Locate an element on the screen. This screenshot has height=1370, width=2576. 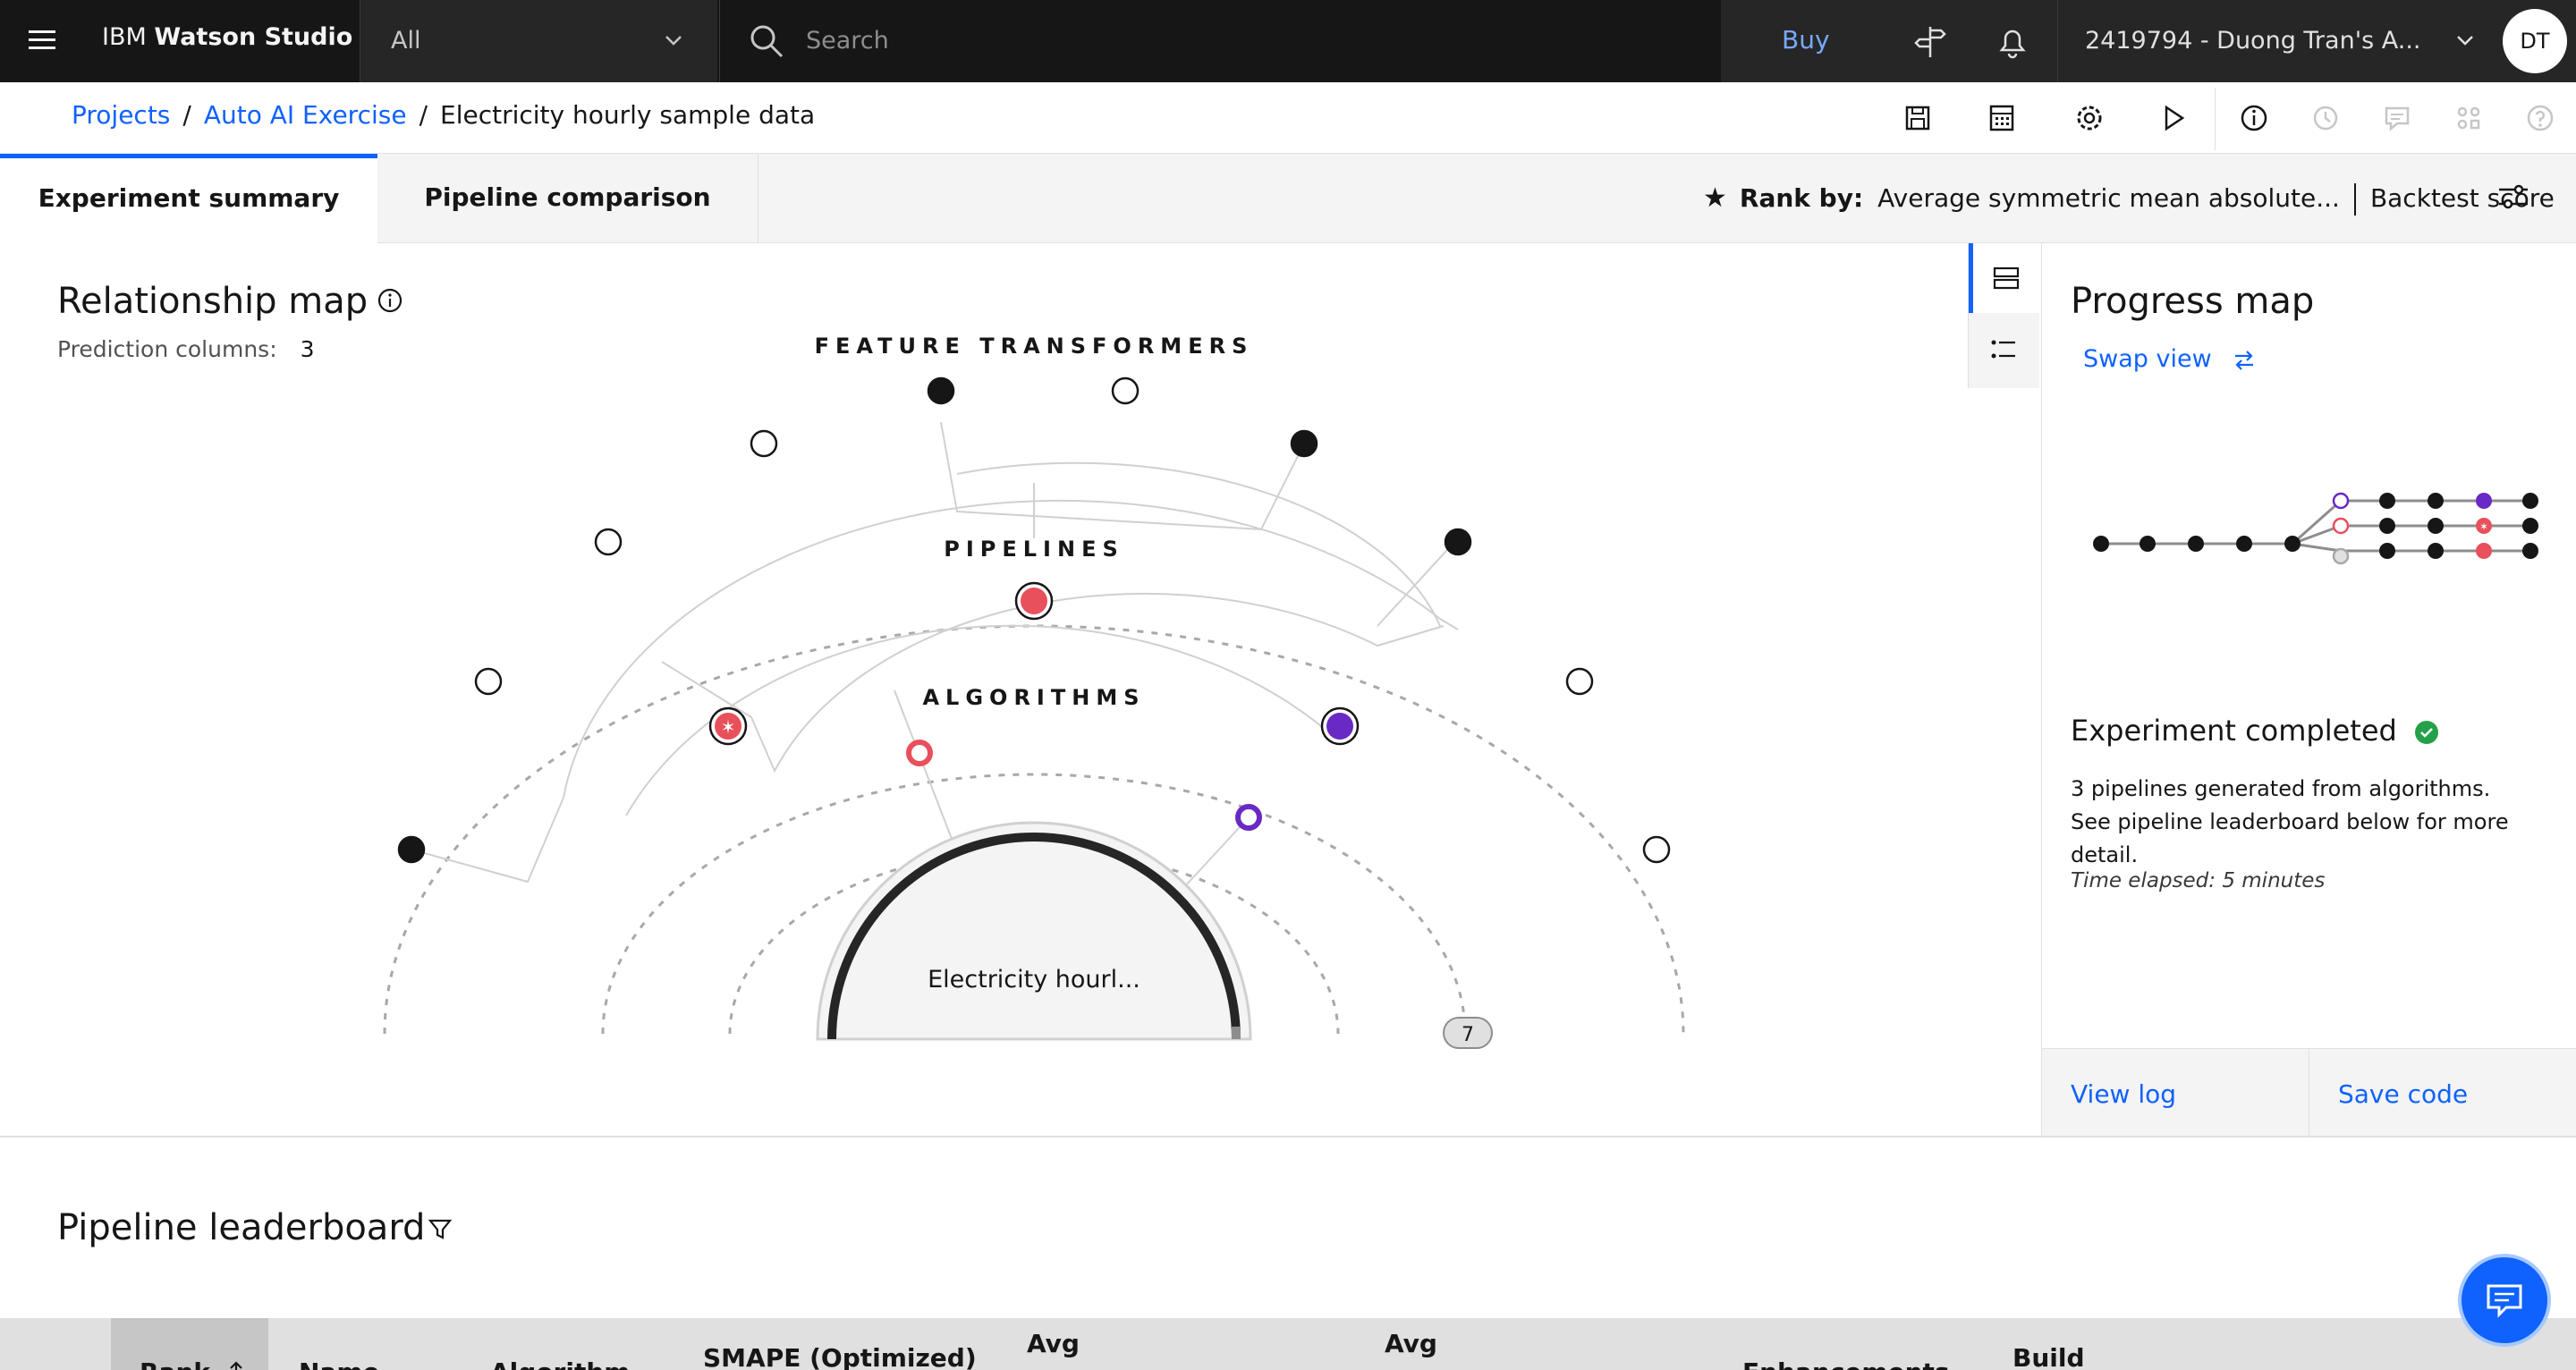
prediction-columns: Prediction columns: 3 is located at coordinates (186, 349).